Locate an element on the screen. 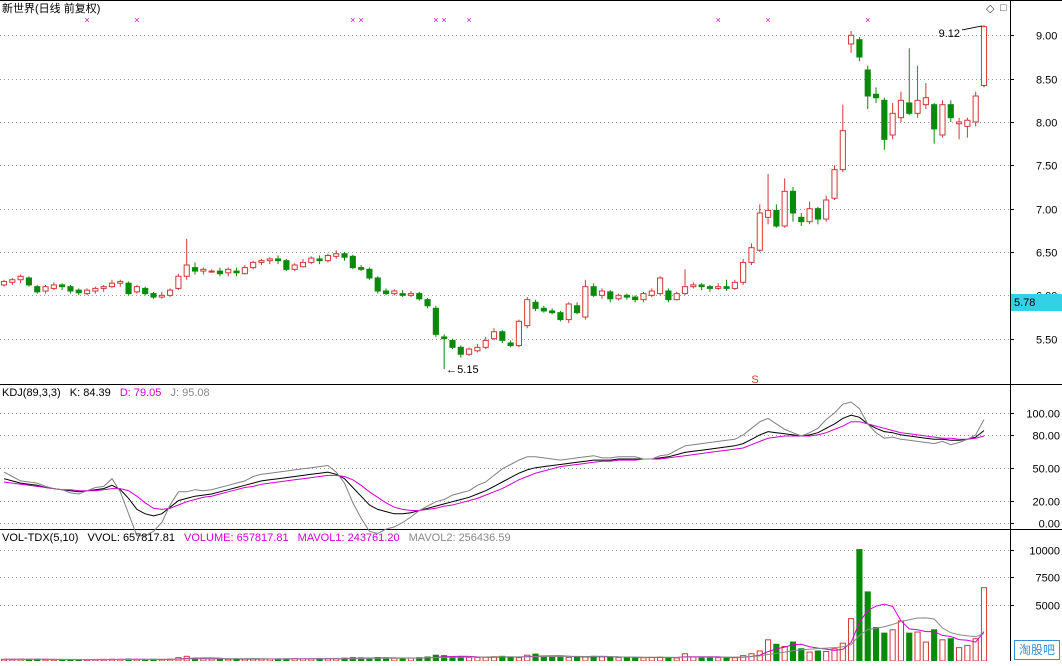  kdj-d-label: D: 79.05 is located at coordinates (140, 393).